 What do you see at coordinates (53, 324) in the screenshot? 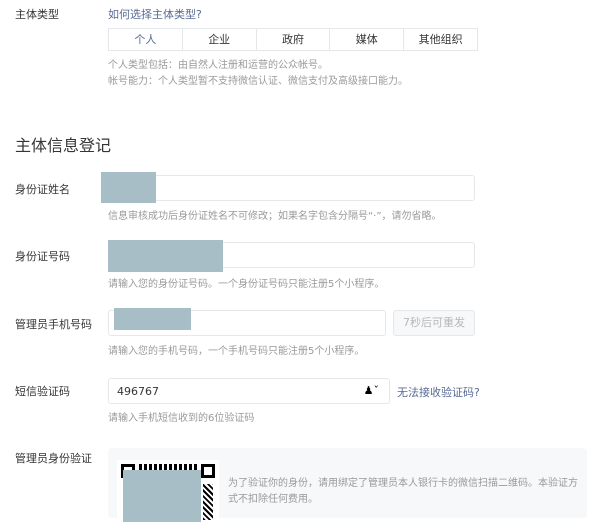
I see `phone-label: 管理员手机号码` at bounding box center [53, 324].